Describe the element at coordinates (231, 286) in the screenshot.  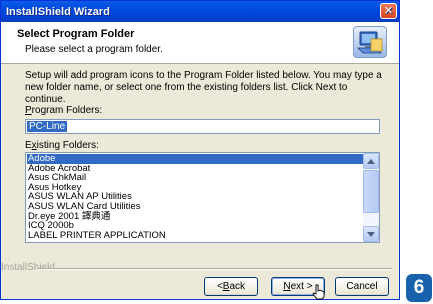
I see `back-button: < Back` at that location.